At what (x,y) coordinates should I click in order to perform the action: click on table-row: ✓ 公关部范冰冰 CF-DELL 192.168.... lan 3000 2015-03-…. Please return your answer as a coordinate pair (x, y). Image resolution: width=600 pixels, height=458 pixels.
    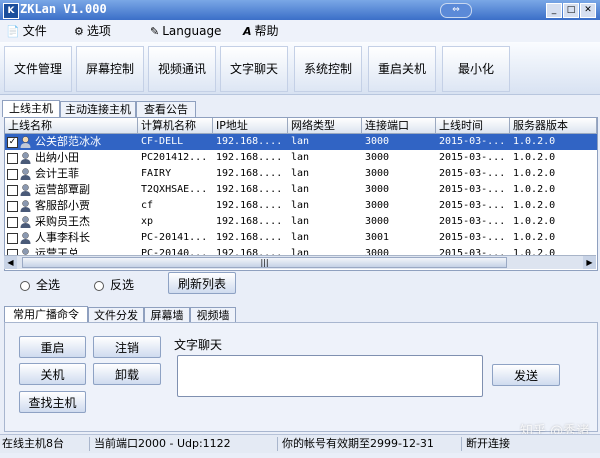
    Looking at the image, I should click on (301, 142).